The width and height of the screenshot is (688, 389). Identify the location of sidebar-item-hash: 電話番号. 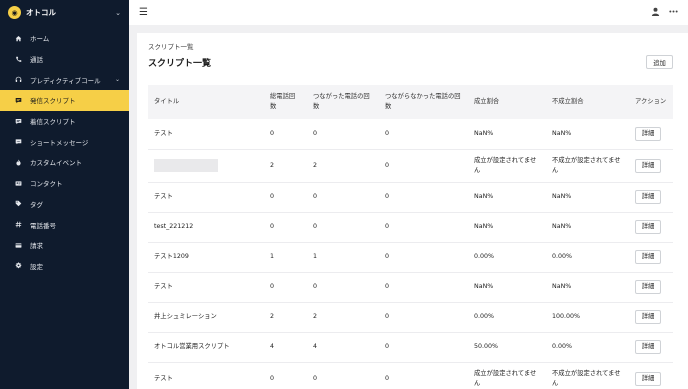
(64, 224).